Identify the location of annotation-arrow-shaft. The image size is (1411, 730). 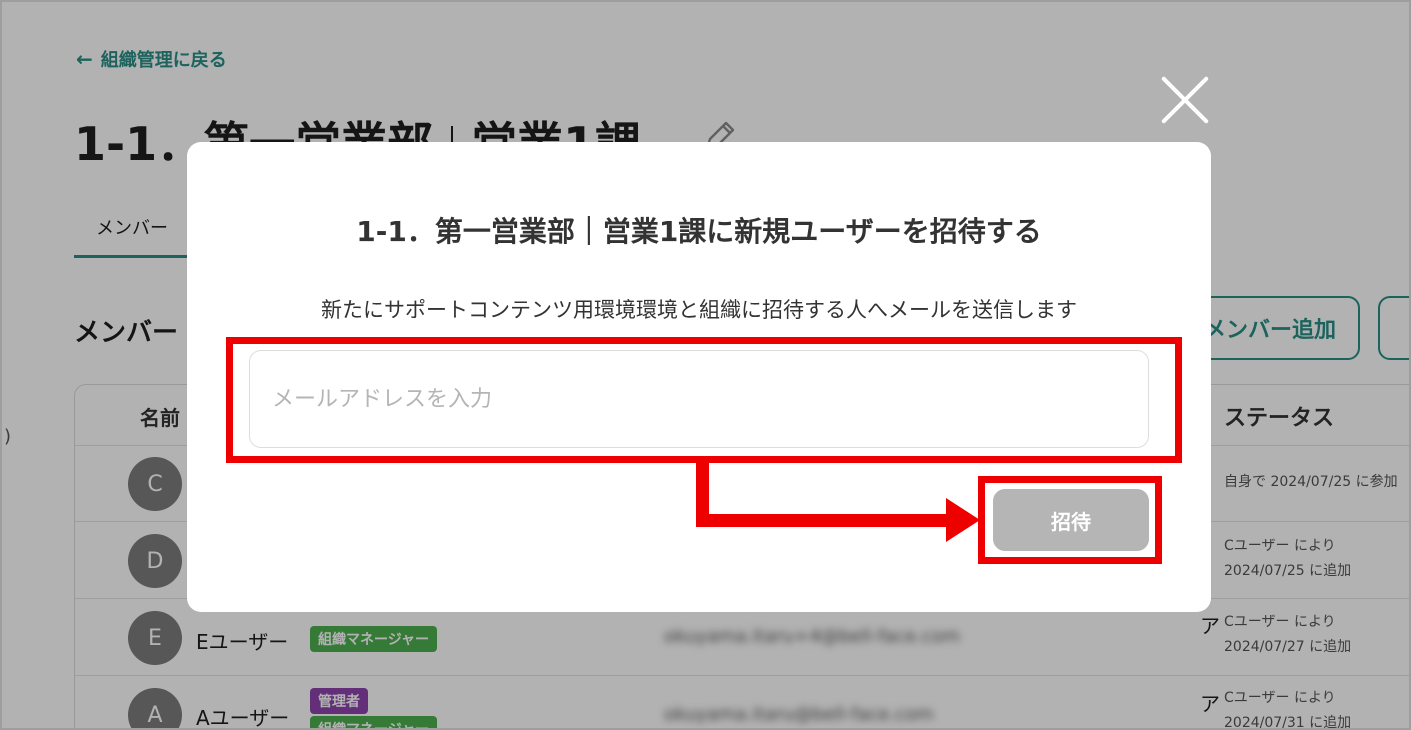
(822, 520).